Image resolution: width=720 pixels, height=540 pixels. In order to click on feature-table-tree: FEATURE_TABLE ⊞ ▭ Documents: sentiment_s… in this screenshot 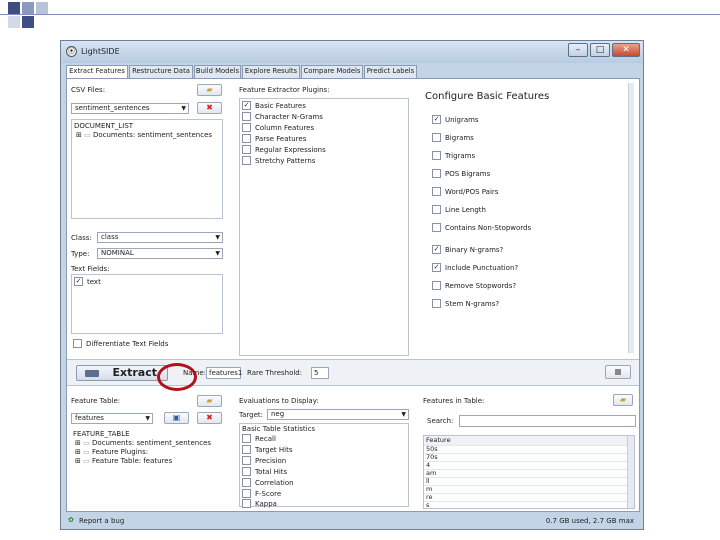, I will do `click(147, 468)`.